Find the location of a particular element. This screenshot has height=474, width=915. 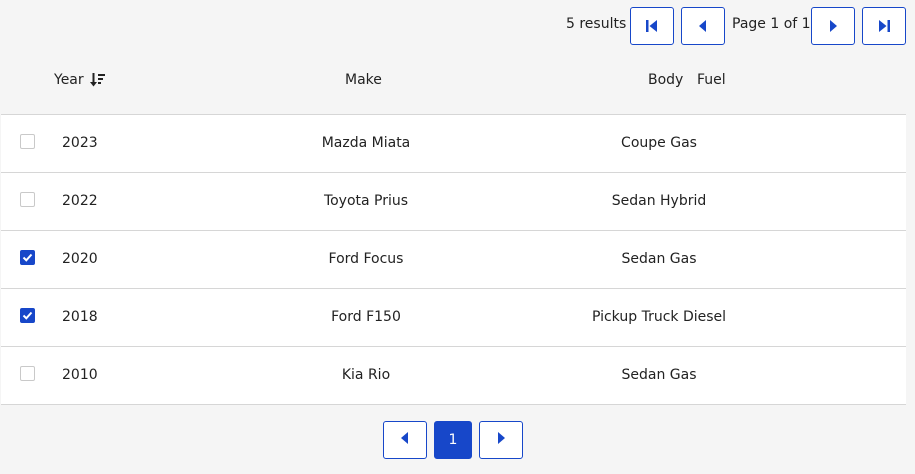

table-row: 2022 Toyota Prius Sedan Hybrid is located at coordinates (453, 202).